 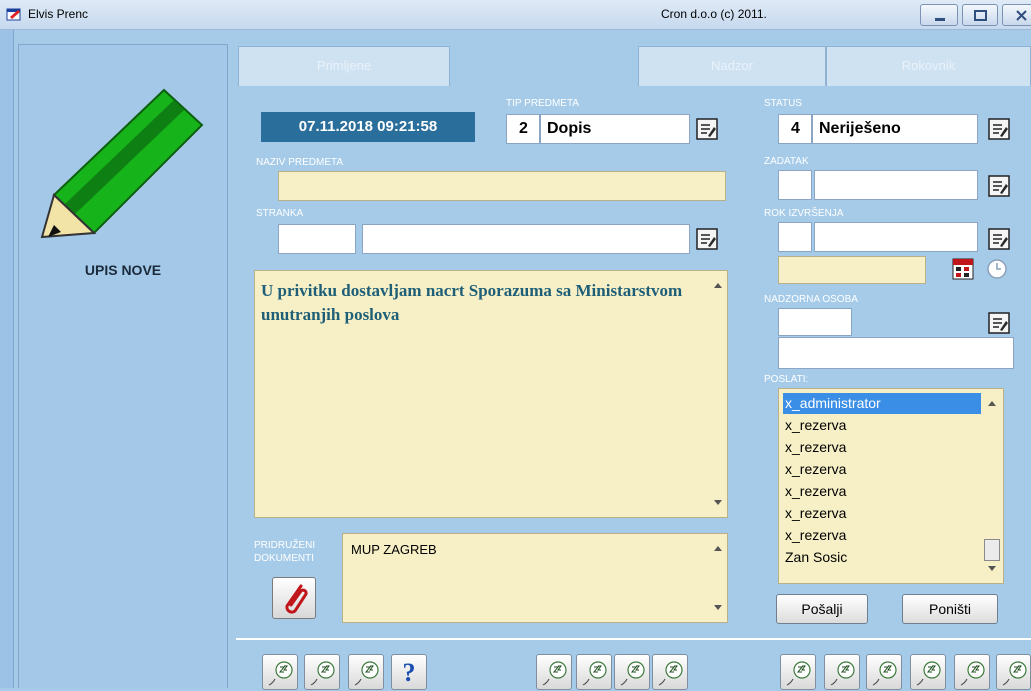 I want to click on tip-predmeta-edit-icon, so click(x=707, y=129).